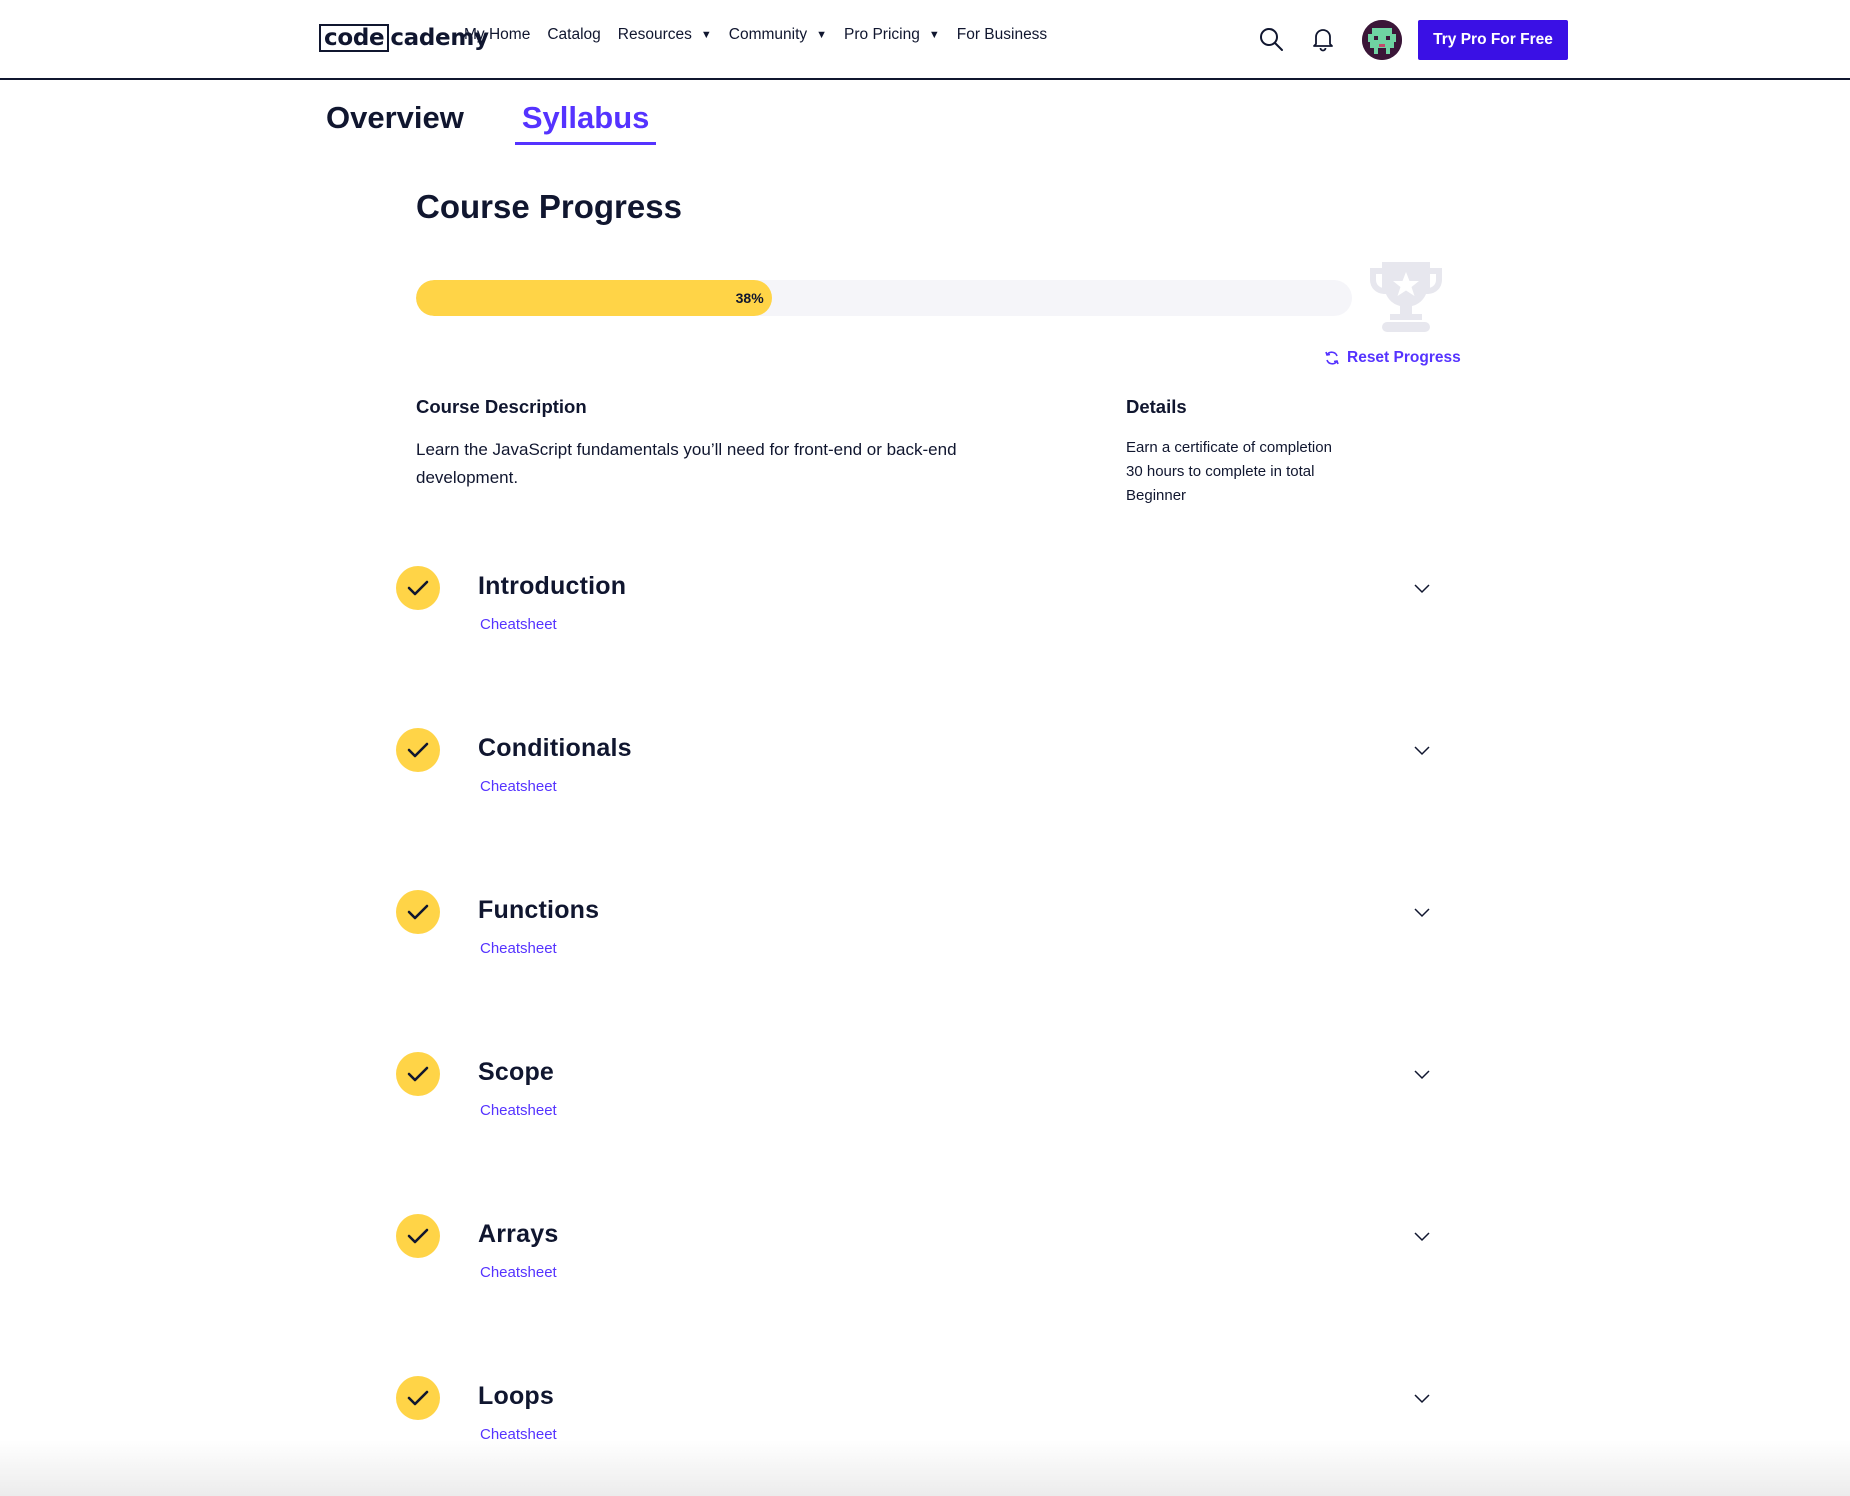  Describe the element at coordinates (1493, 40) in the screenshot. I see `try-pro-button: Try Pro For Free` at that location.